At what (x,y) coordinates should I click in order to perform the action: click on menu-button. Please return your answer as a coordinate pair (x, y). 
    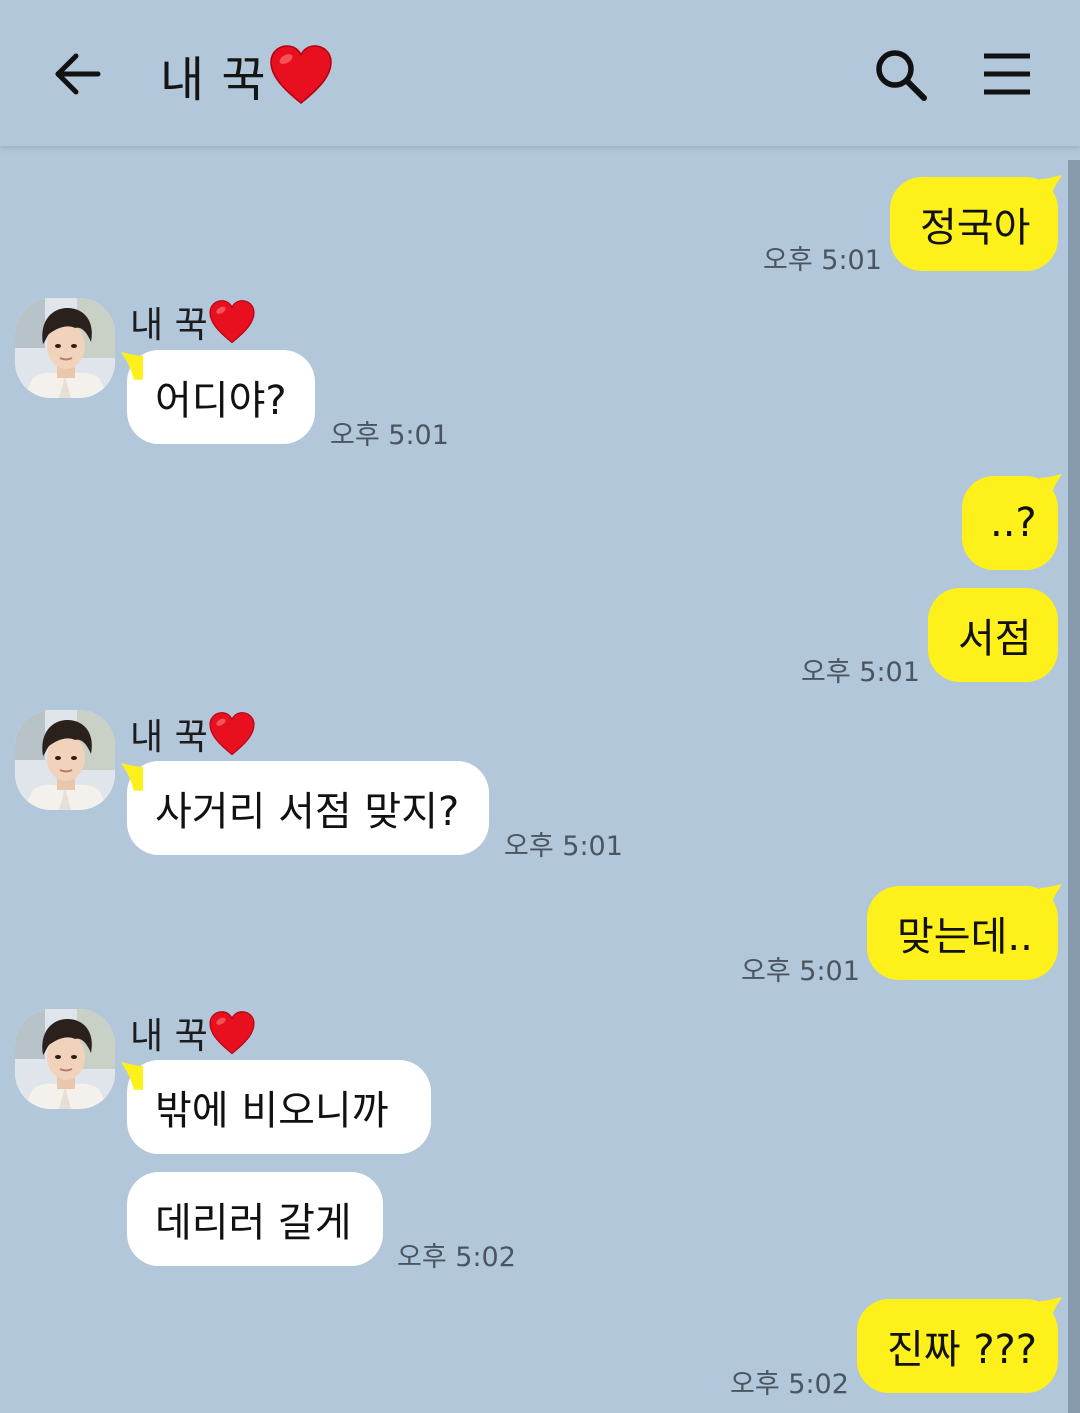
    Looking at the image, I should click on (1007, 74).